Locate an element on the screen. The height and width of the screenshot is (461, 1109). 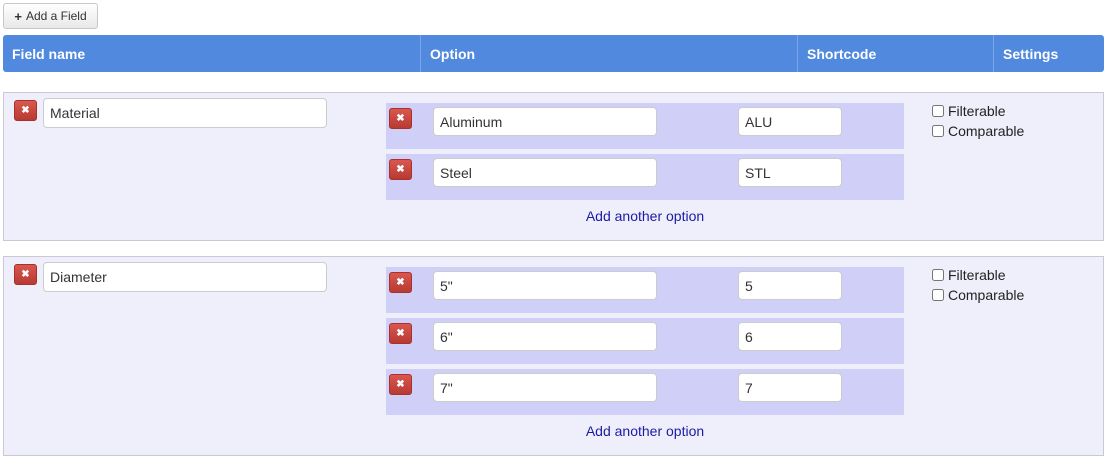
add-field-label: Add a Field is located at coordinates (56, 16).